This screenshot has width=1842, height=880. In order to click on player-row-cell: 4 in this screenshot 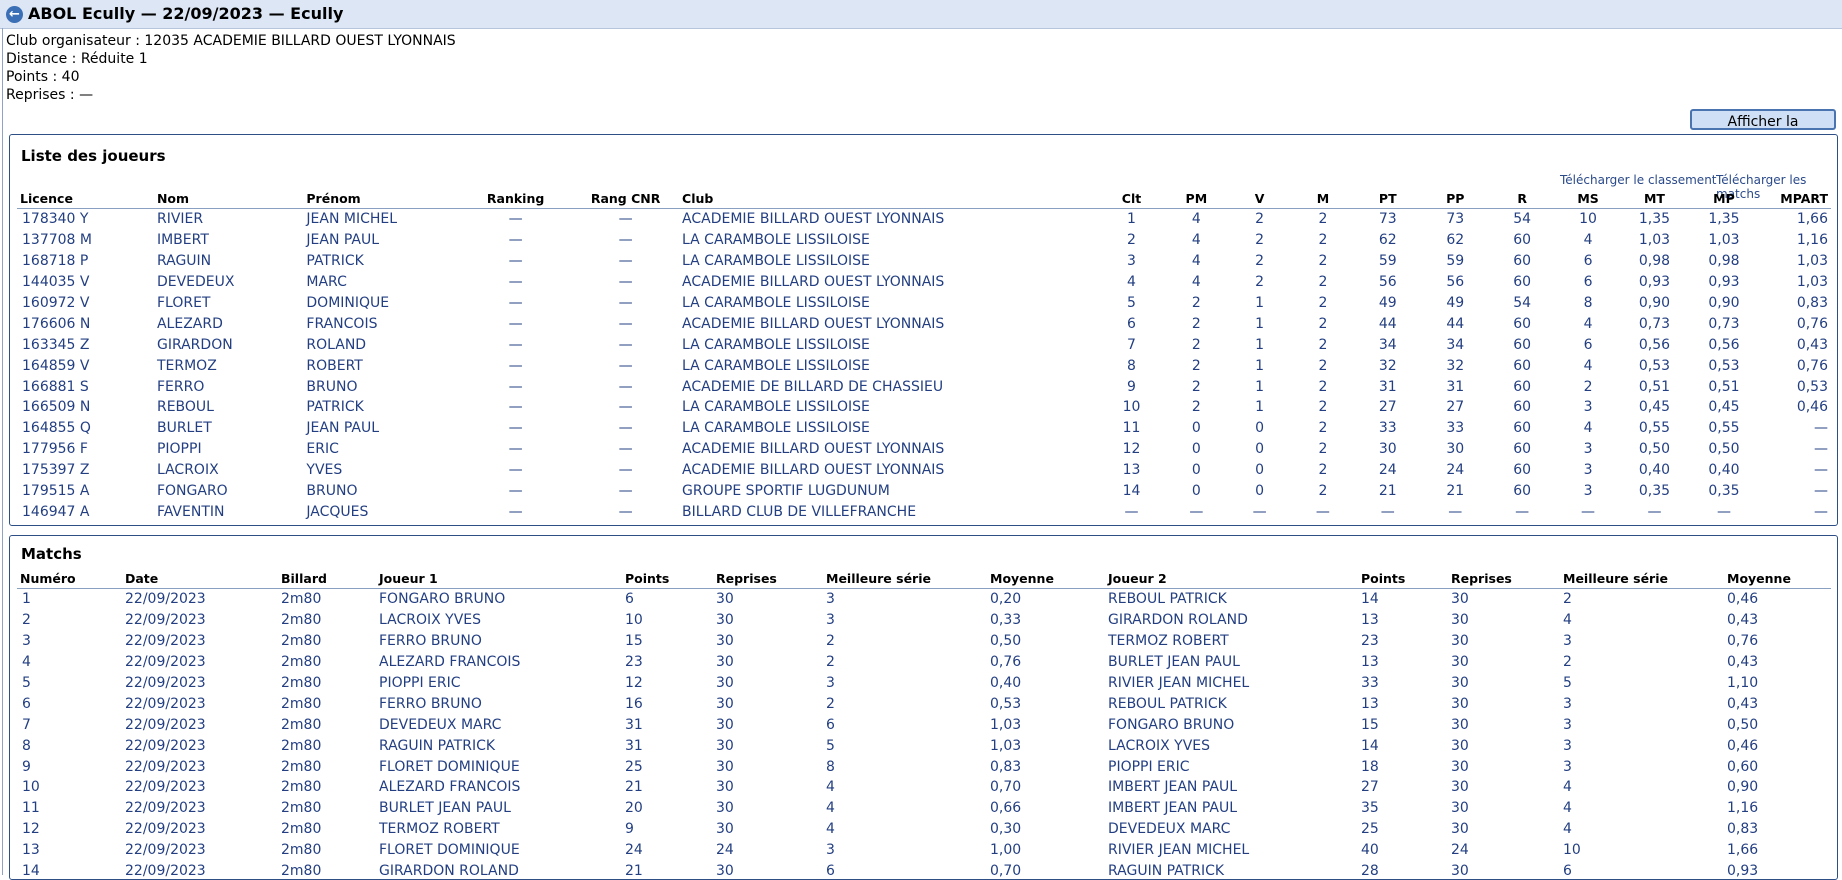, I will do `click(1588, 428)`.